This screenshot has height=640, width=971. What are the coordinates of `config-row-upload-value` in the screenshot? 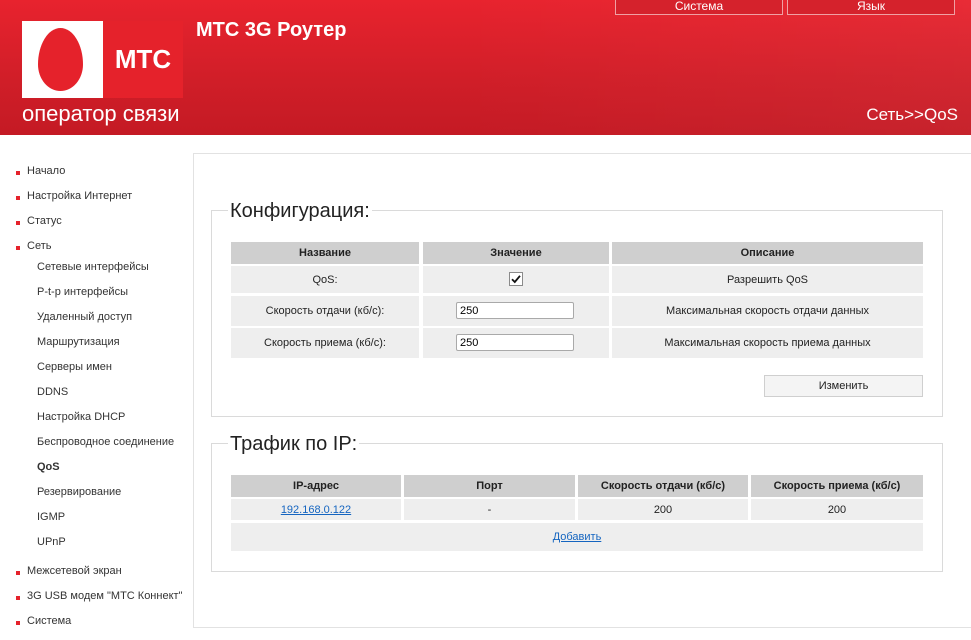 It's located at (516, 311).